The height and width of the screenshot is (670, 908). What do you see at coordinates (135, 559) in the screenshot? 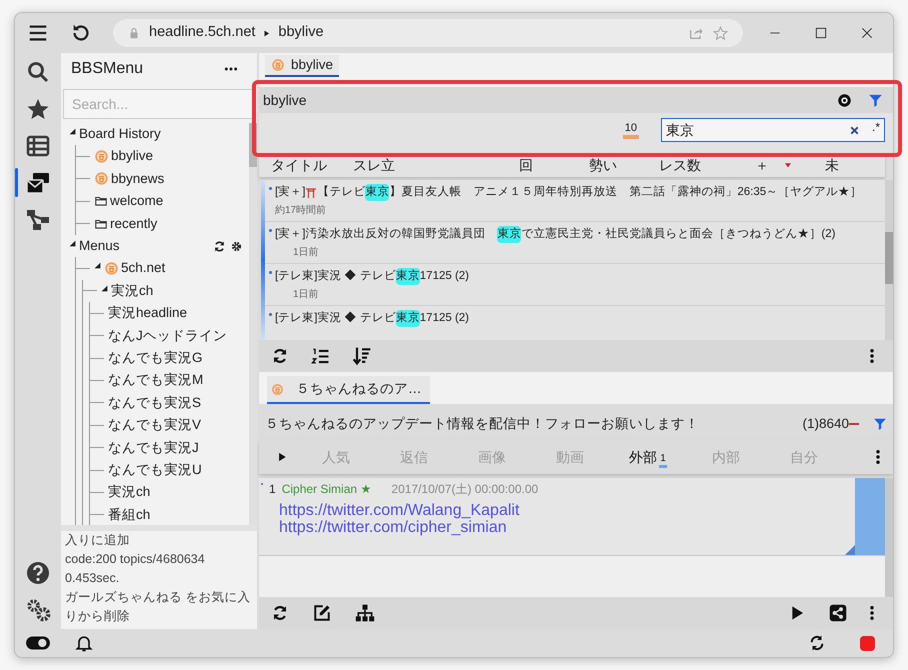
I see `log-line: code:200 topics/4680634` at bounding box center [135, 559].